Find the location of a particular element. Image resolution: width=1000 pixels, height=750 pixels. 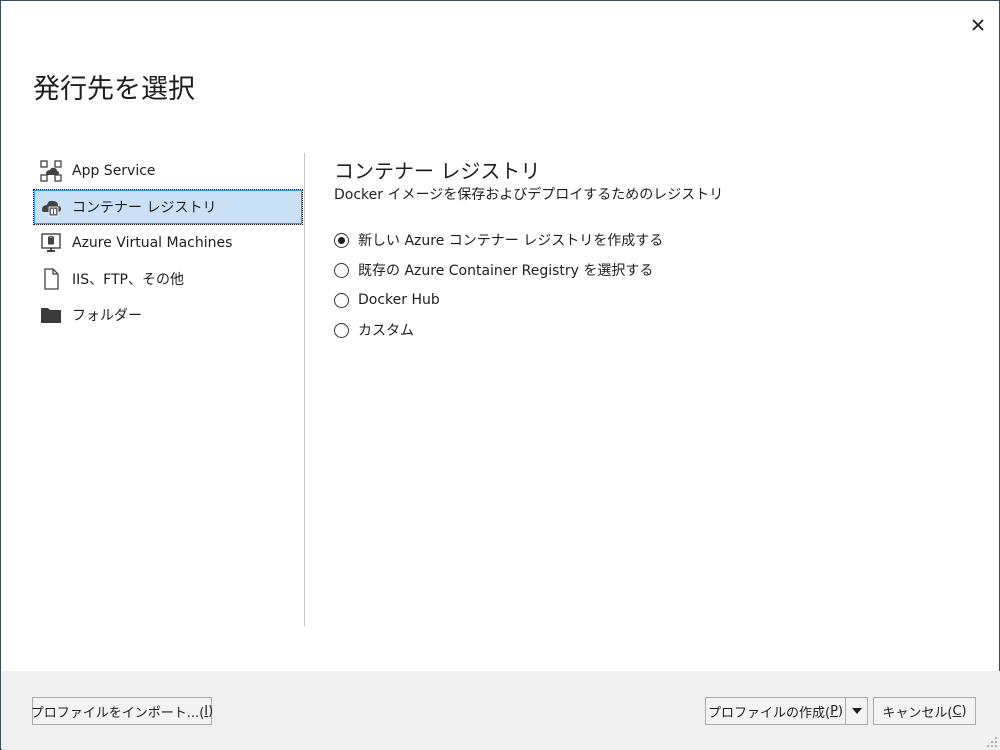

virtual-machine-icon is located at coordinates (51, 243).